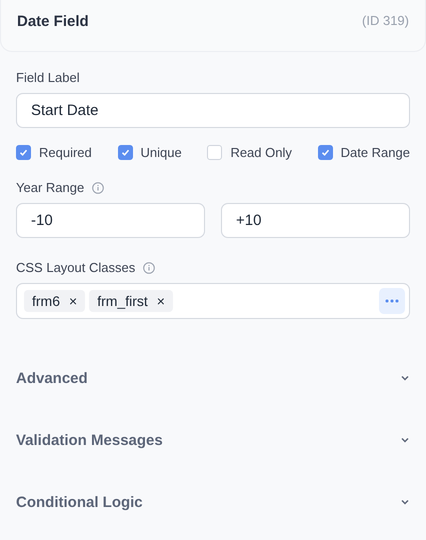 This screenshot has width=426, height=540. I want to click on option-checkbox: Read Only, so click(249, 152).